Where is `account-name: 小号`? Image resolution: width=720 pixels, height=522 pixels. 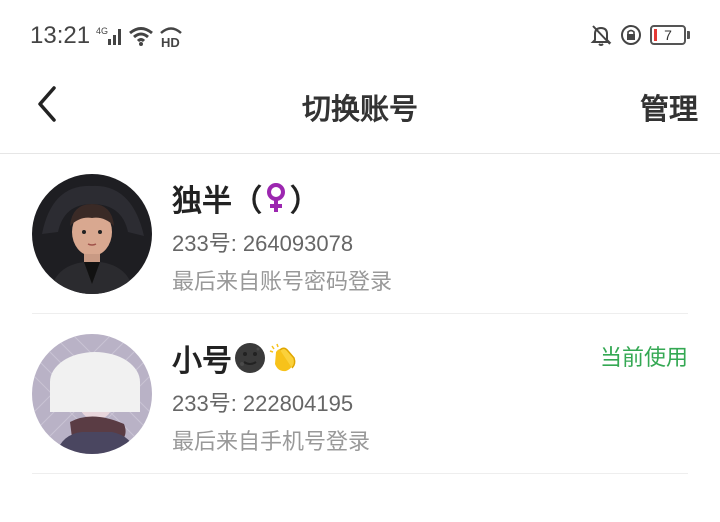
account-name: 小号 is located at coordinates (236, 358).